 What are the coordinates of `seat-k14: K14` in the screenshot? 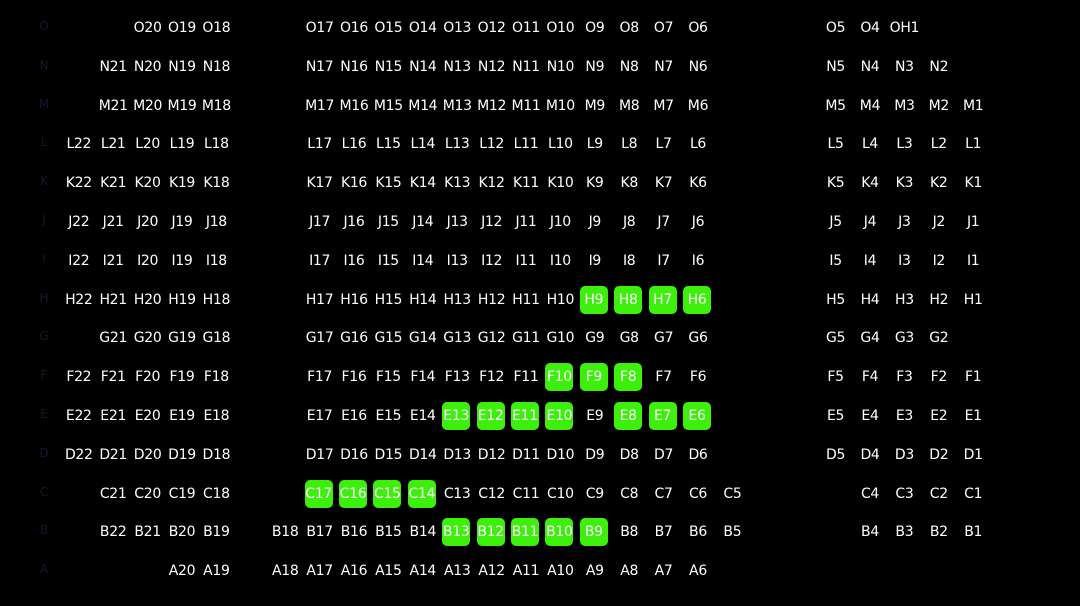 It's located at (423, 183).